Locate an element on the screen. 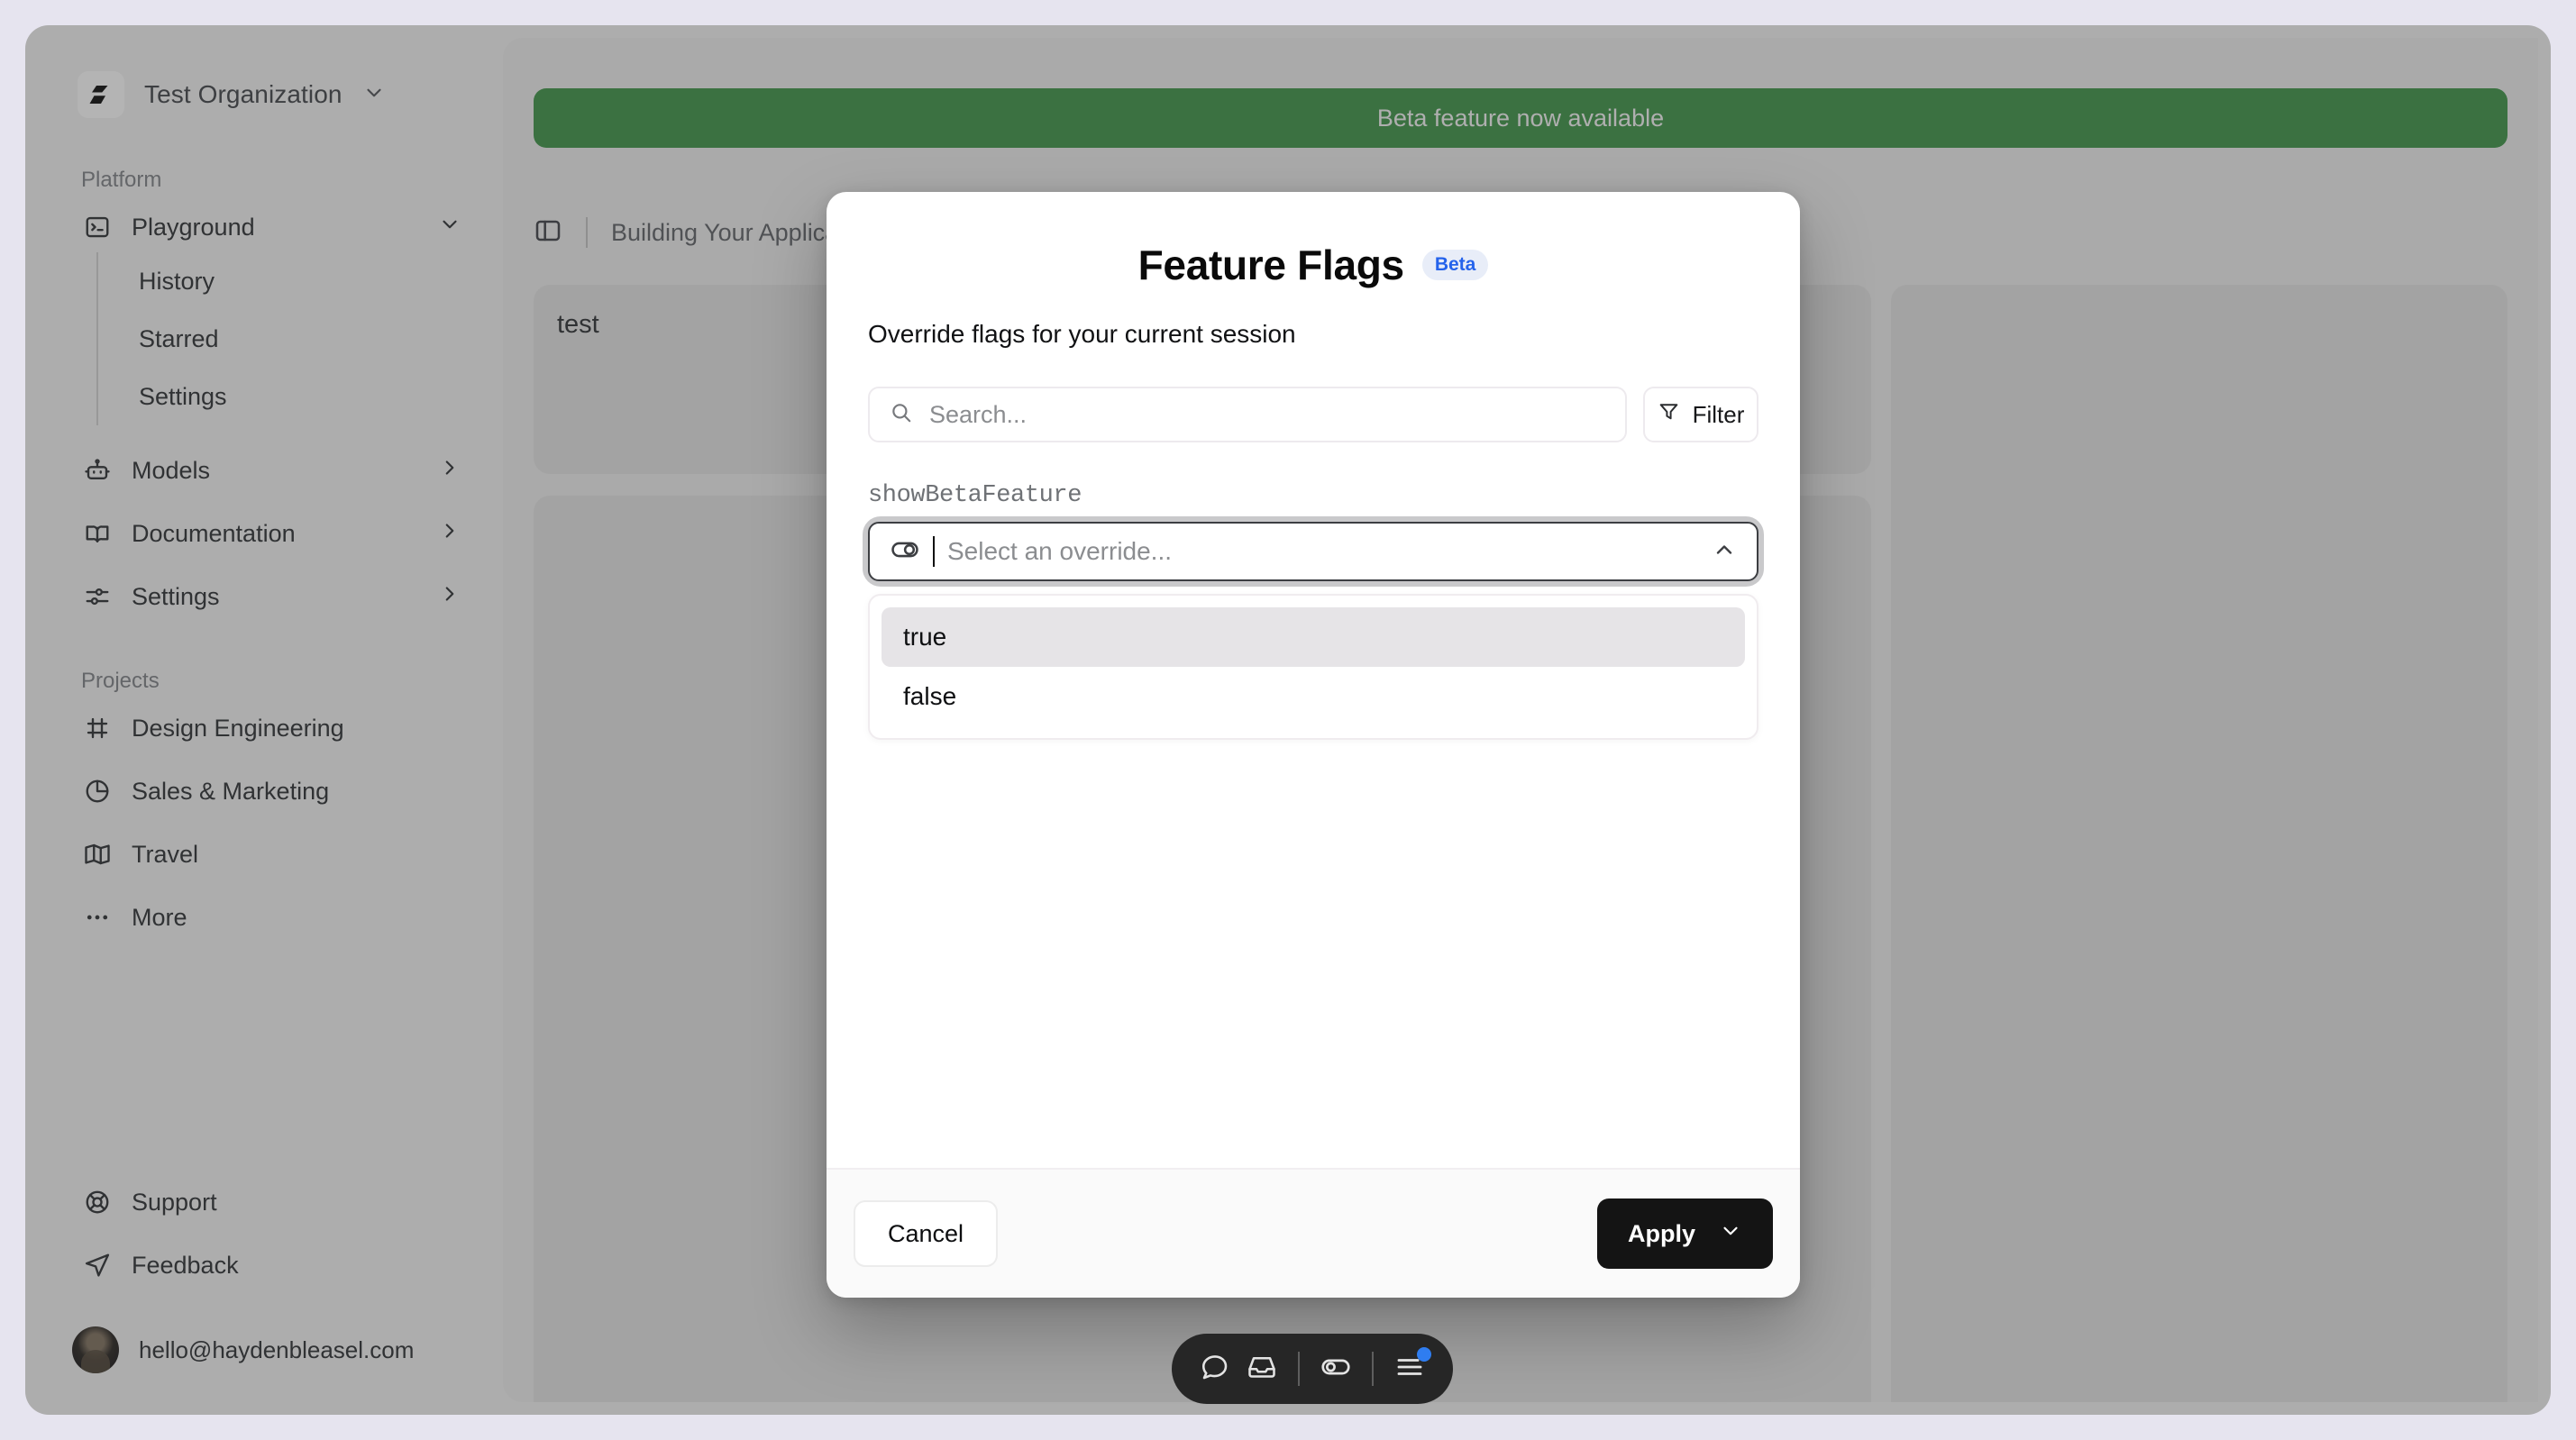 The width and height of the screenshot is (2576, 1440). search-icon is located at coordinates (901, 415).